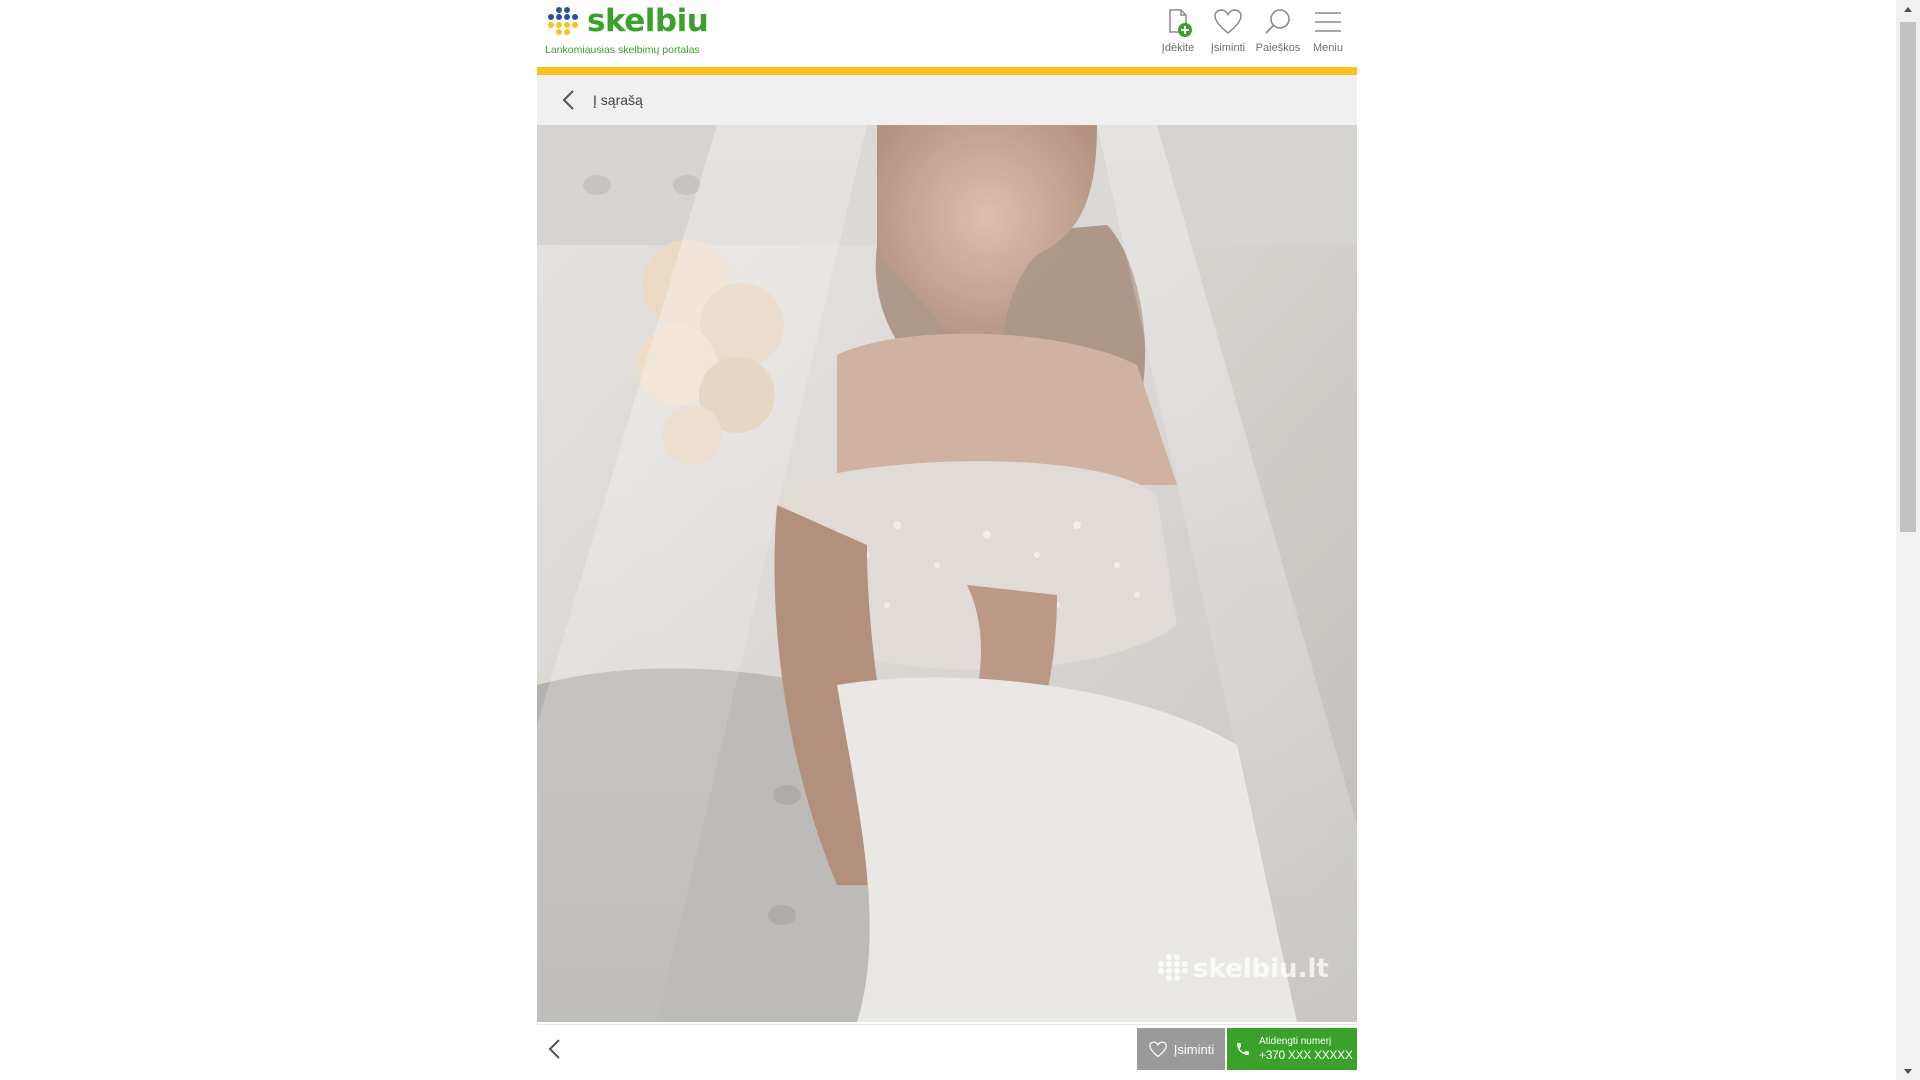 The height and width of the screenshot is (1080, 1920). I want to click on save-listing-button: Įsiminti, so click(1181, 1049).